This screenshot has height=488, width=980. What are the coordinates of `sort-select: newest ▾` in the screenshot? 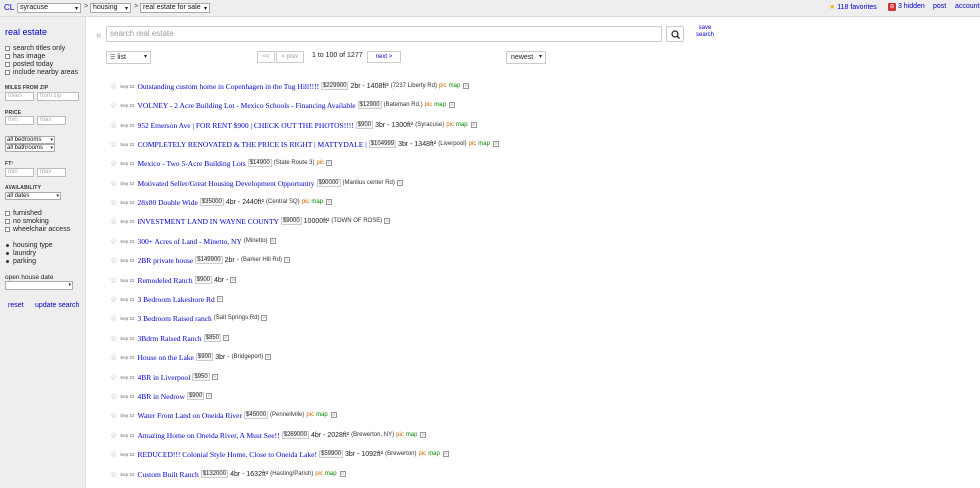 It's located at (526, 57).